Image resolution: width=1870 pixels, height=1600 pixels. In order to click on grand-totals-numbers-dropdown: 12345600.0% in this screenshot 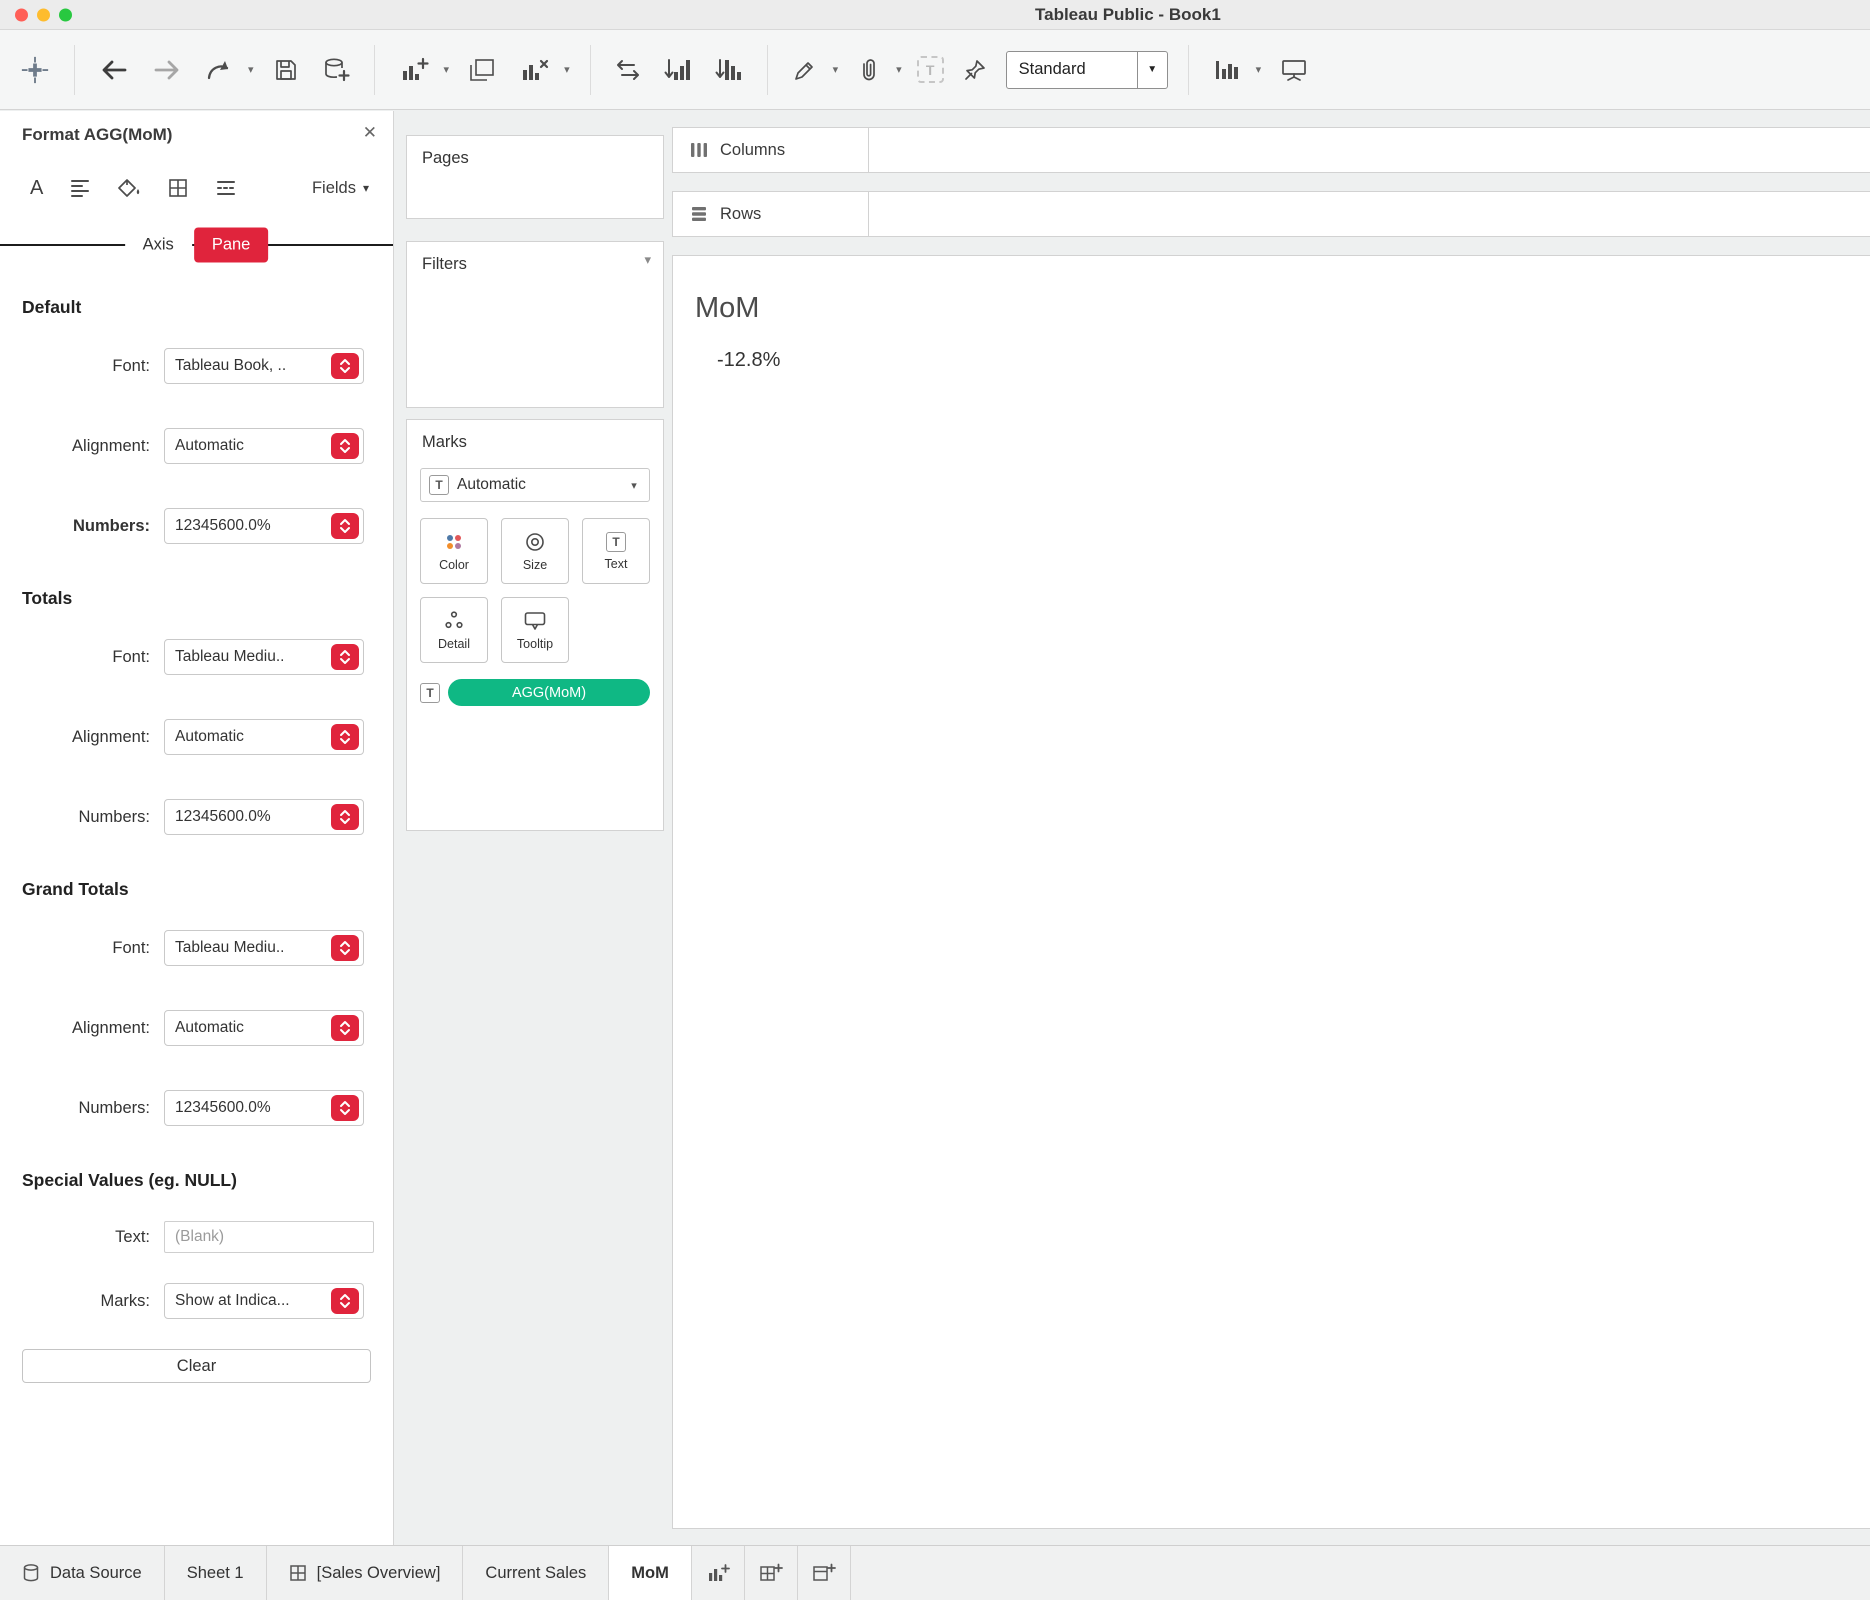, I will do `click(264, 1108)`.